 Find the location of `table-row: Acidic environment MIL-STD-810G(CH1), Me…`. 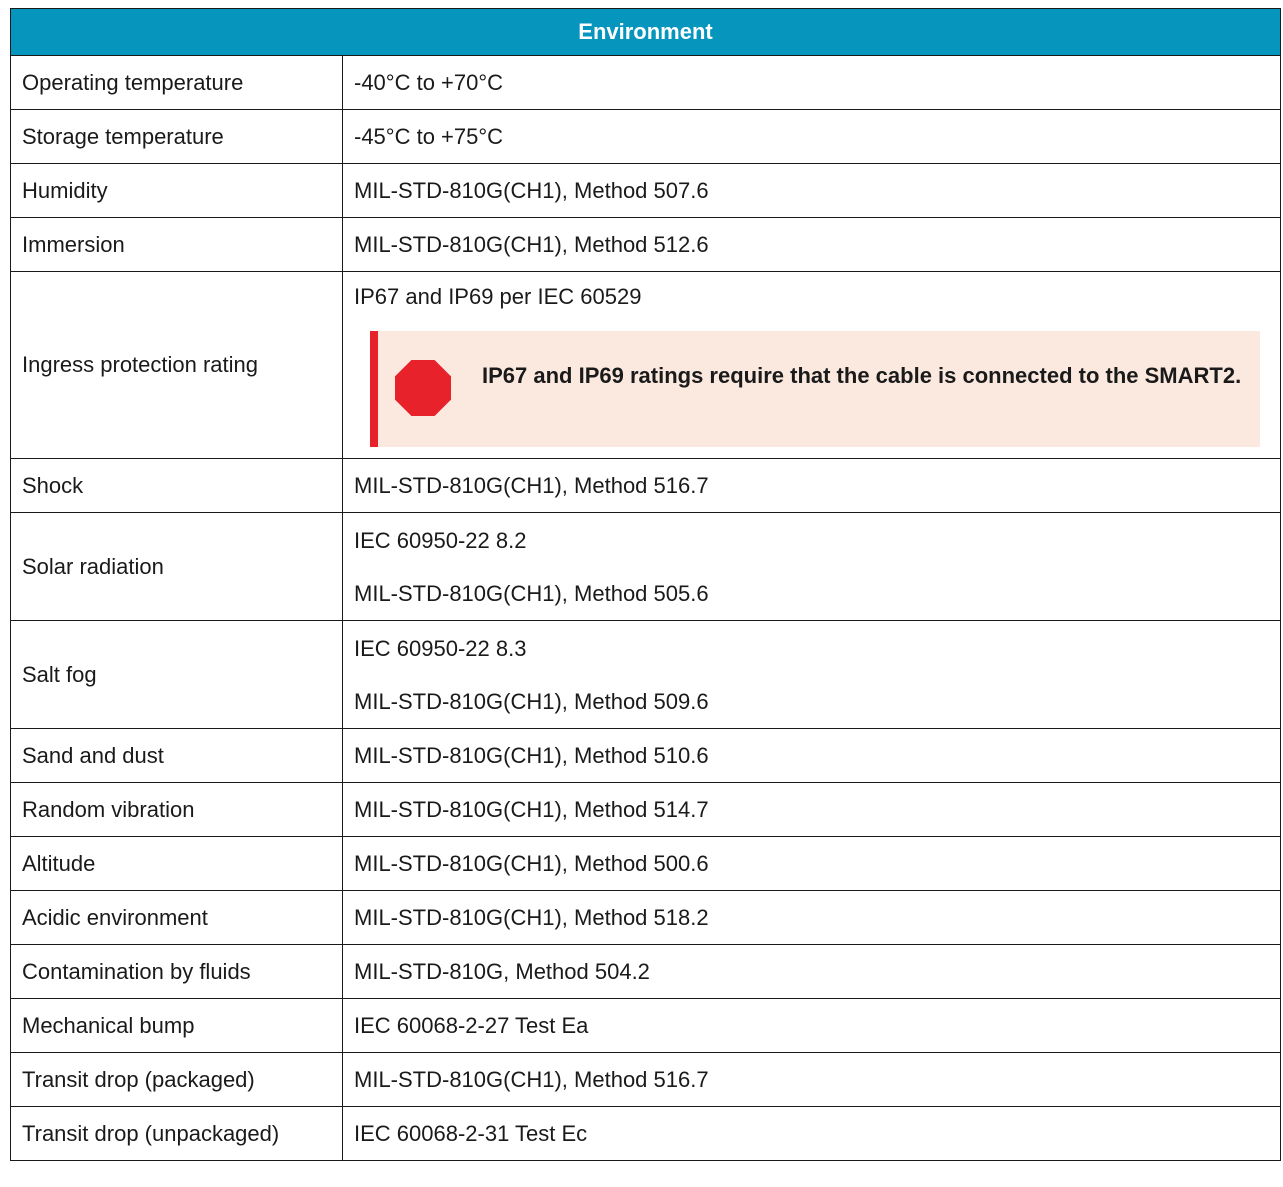

table-row: Acidic environment MIL-STD-810G(CH1), Me… is located at coordinates (645, 917).